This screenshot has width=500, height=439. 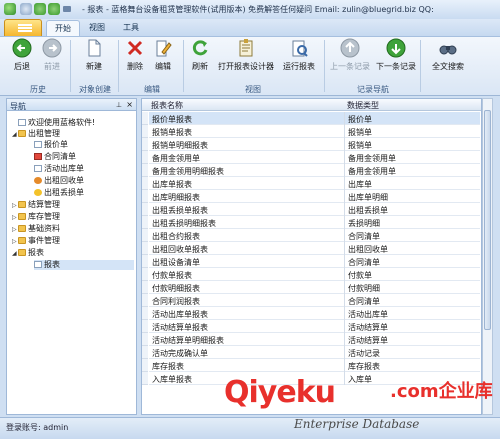 What do you see at coordinates (71, 104) in the screenshot?
I see `nav-panel-header: 导航 ⊥ ×` at bounding box center [71, 104].